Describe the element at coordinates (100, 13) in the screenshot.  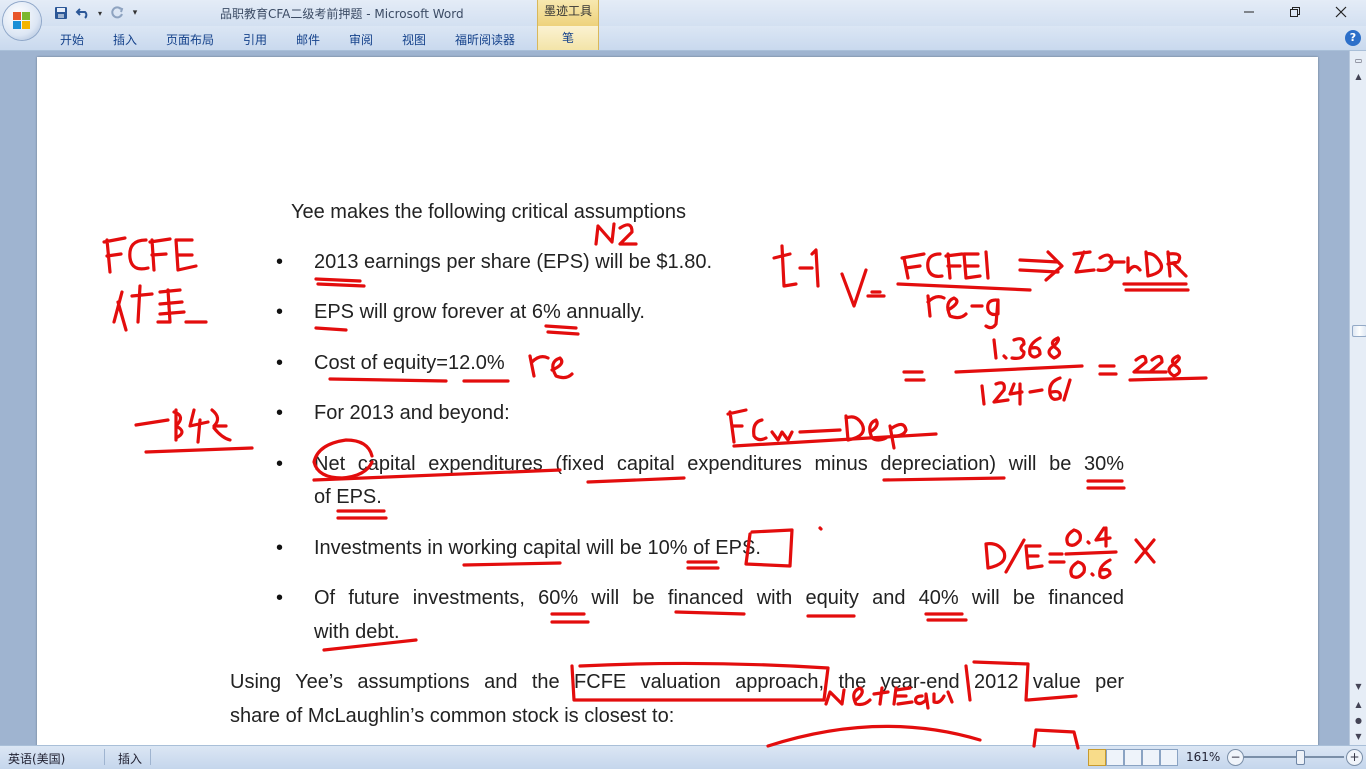
I see `undo-dropdown-icon: ▾` at that location.